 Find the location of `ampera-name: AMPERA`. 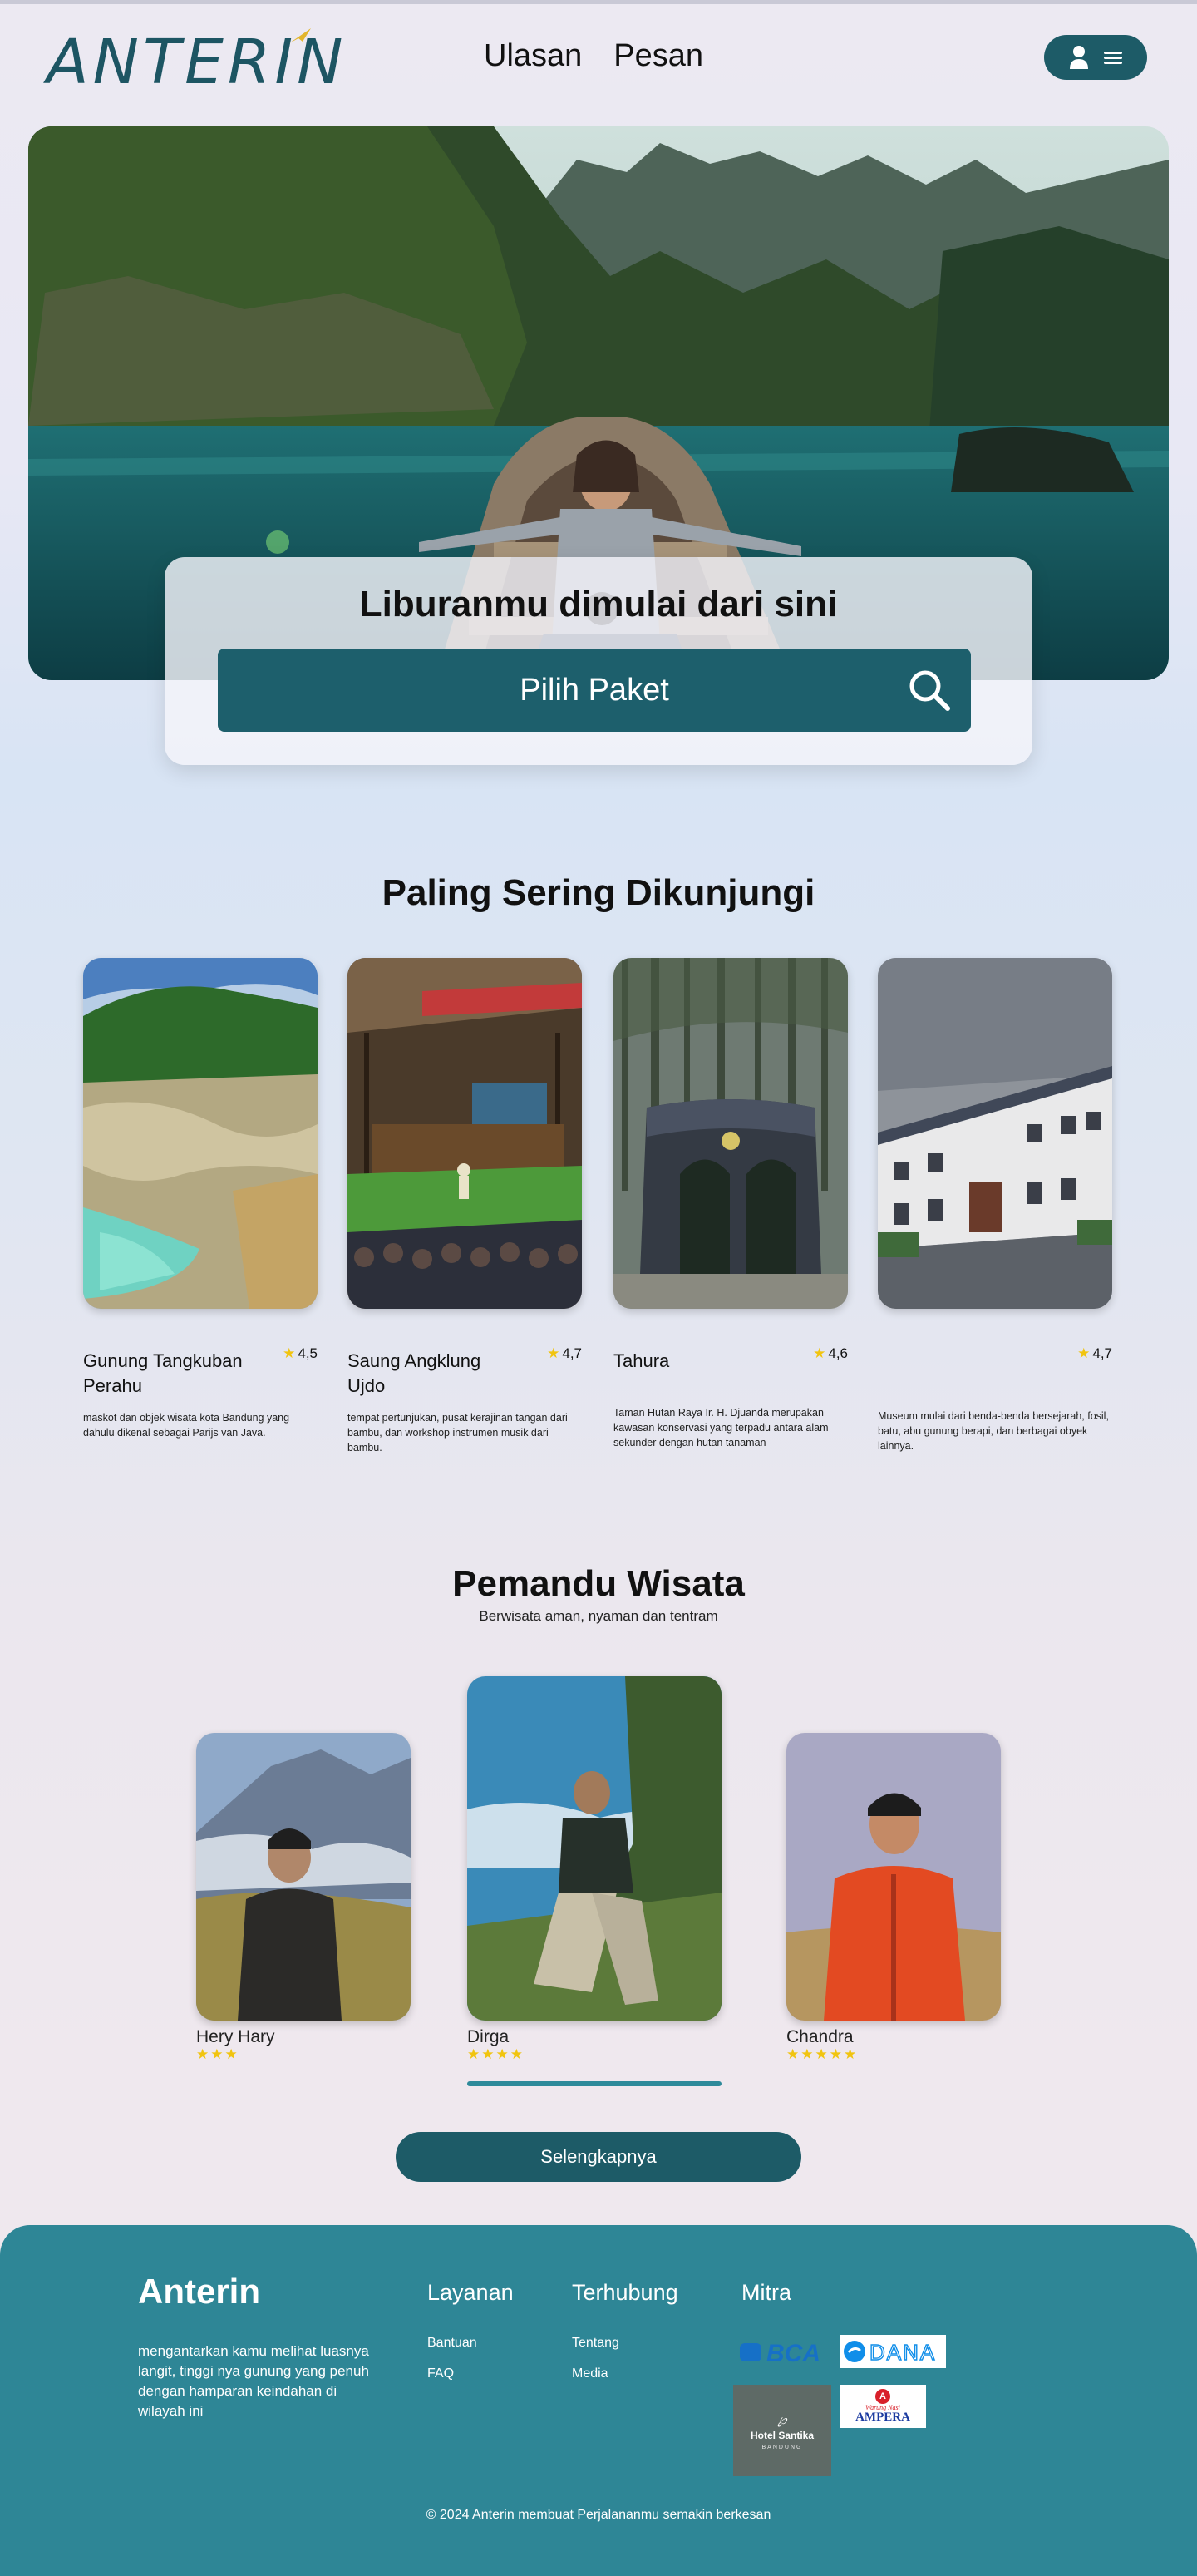

ampera-name: AMPERA is located at coordinates (883, 2417).